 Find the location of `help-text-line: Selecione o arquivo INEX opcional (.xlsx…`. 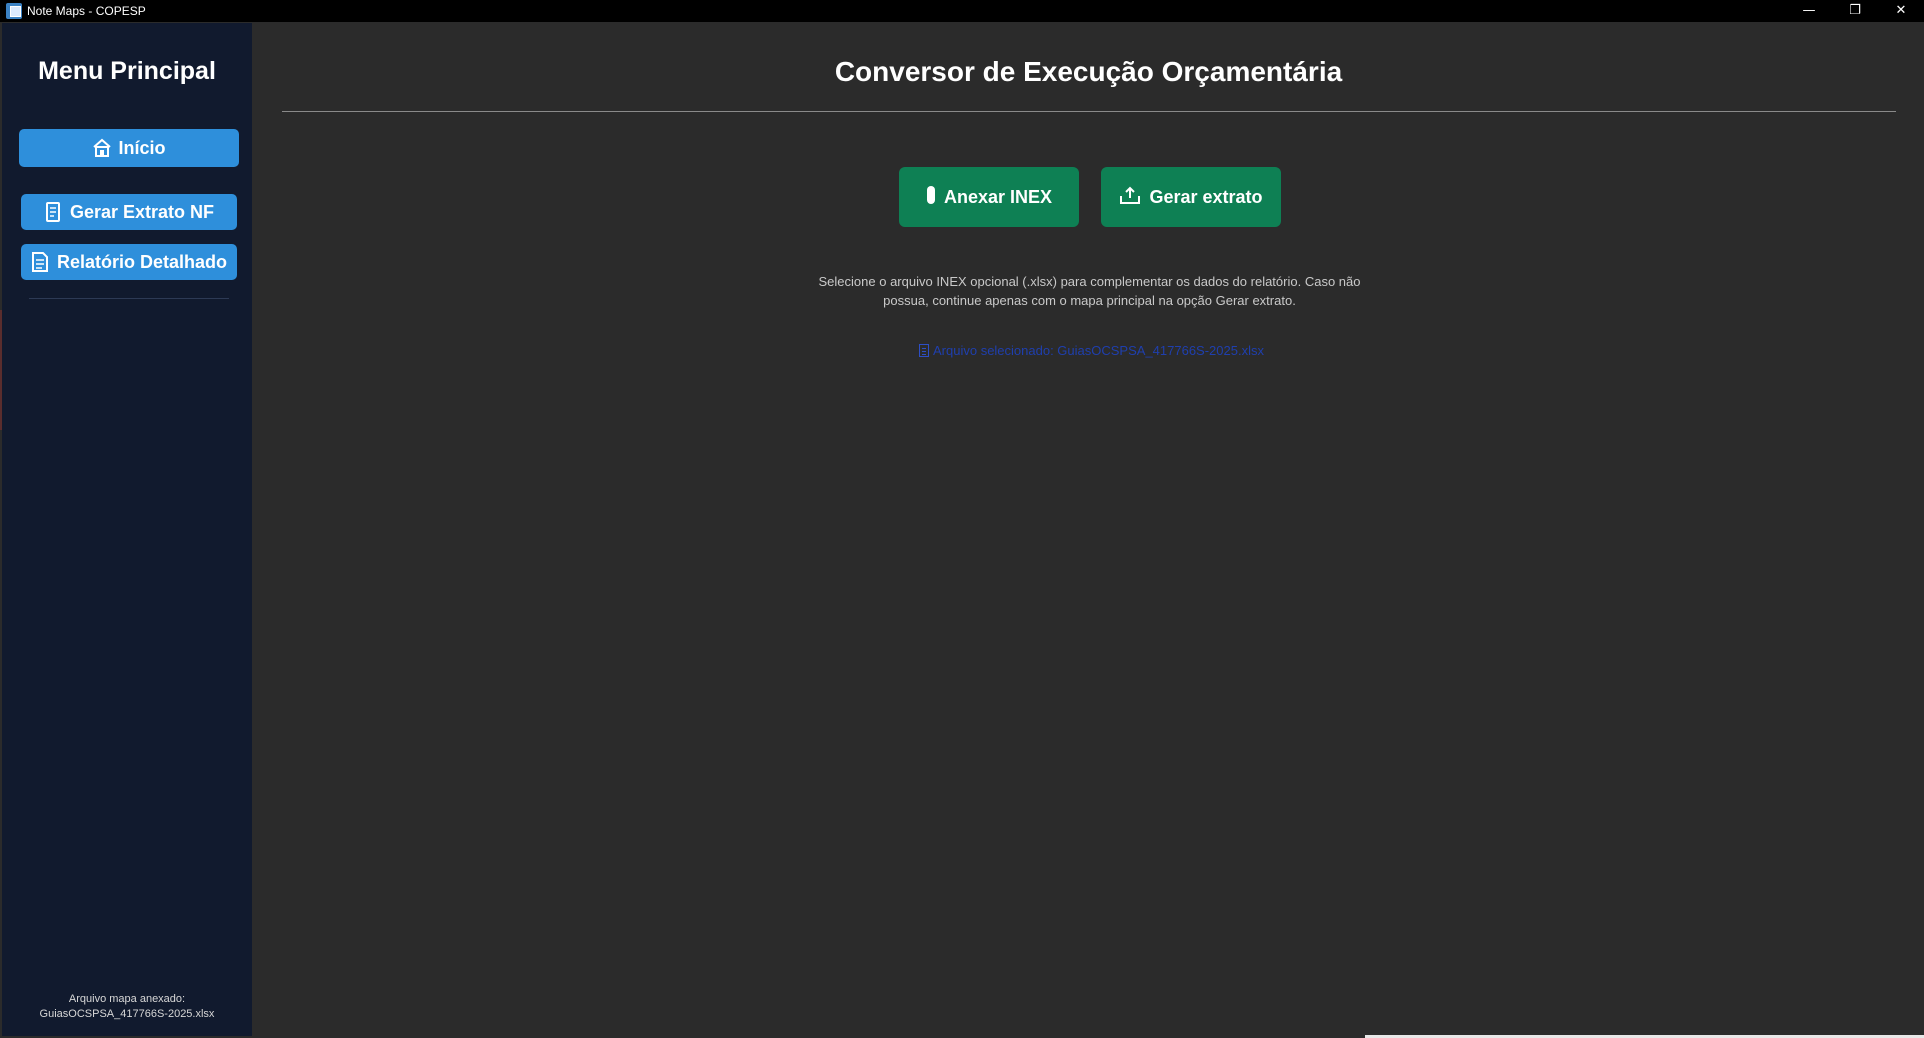

help-text-line: Selecione o arquivo INEX opcional (.xlsx… is located at coordinates (1089, 281).